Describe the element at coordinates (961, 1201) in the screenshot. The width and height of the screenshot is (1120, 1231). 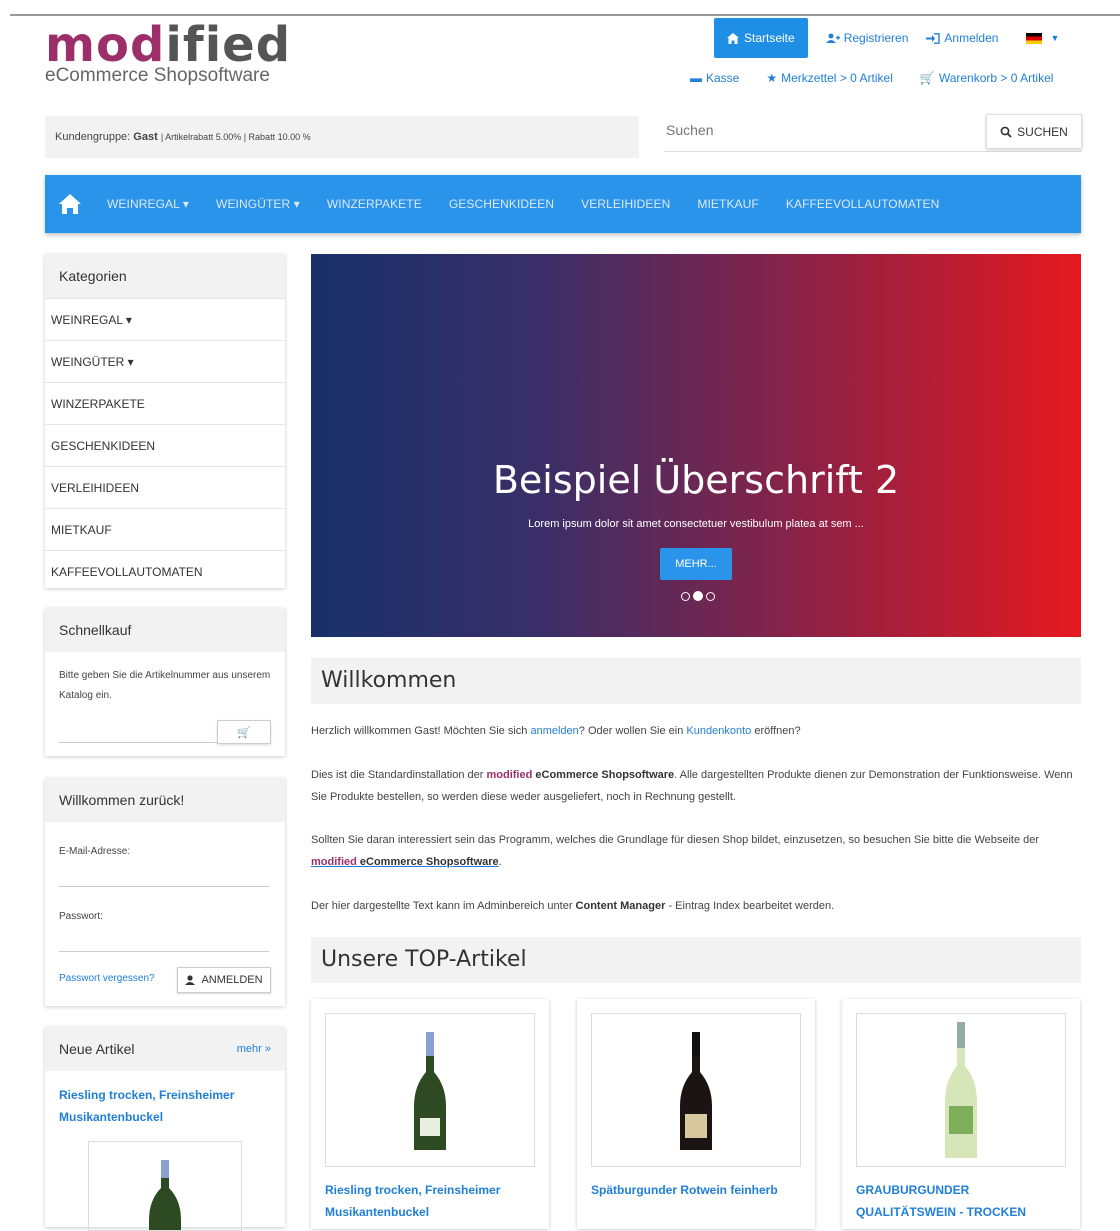
I see `product-title: GRAUBURGUNDER QUALITÄTSWEIN - TROCKEN` at that location.